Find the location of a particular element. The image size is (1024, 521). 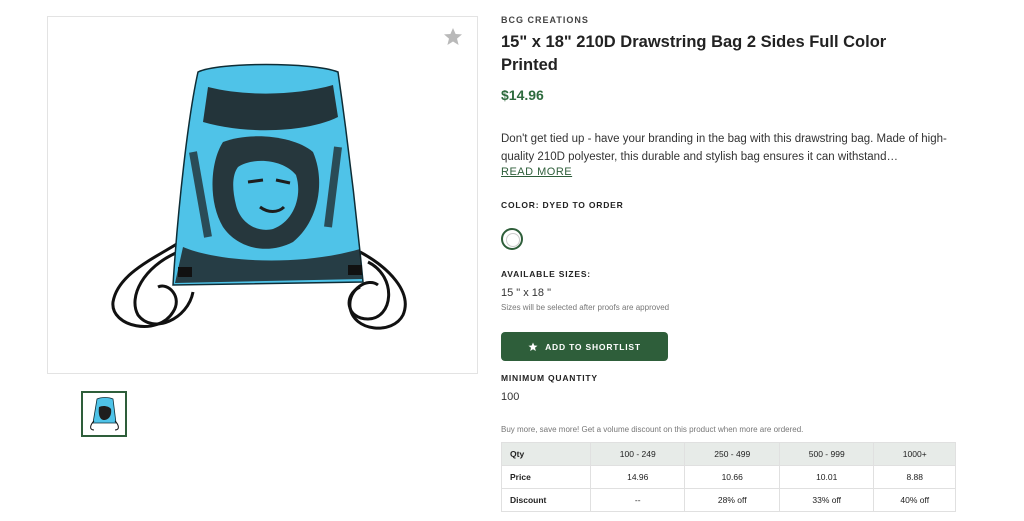

table-cell: -- is located at coordinates (637, 500).